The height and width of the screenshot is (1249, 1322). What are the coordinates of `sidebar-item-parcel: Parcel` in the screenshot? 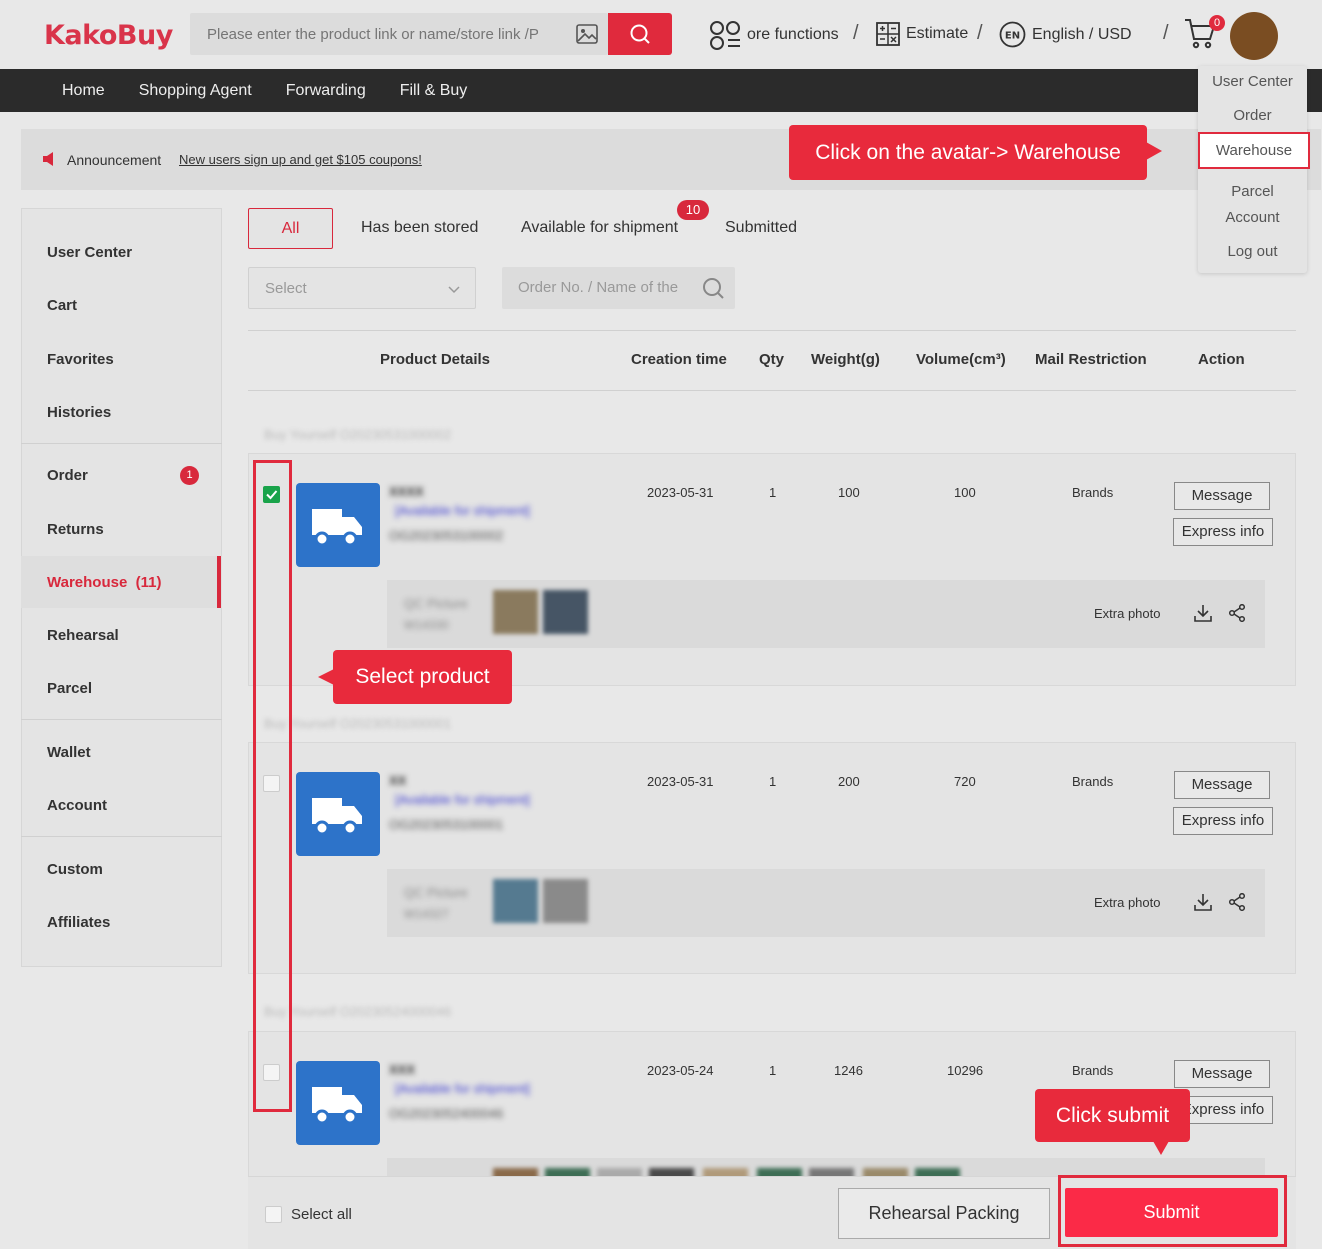 It's located at (69, 688).